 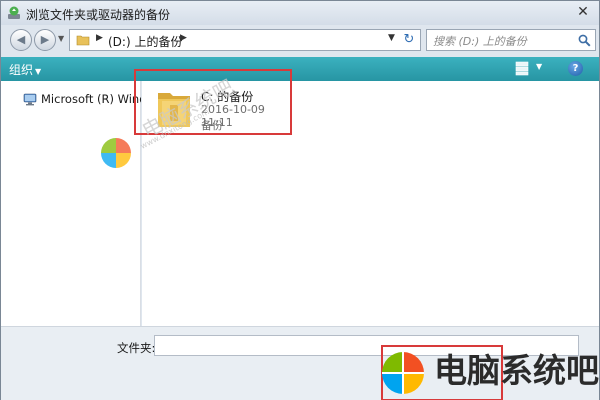 What do you see at coordinates (300, 69) in the screenshot?
I see `command-toolbar: 组织 ▼ ▼ ?` at bounding box center [300, 69].